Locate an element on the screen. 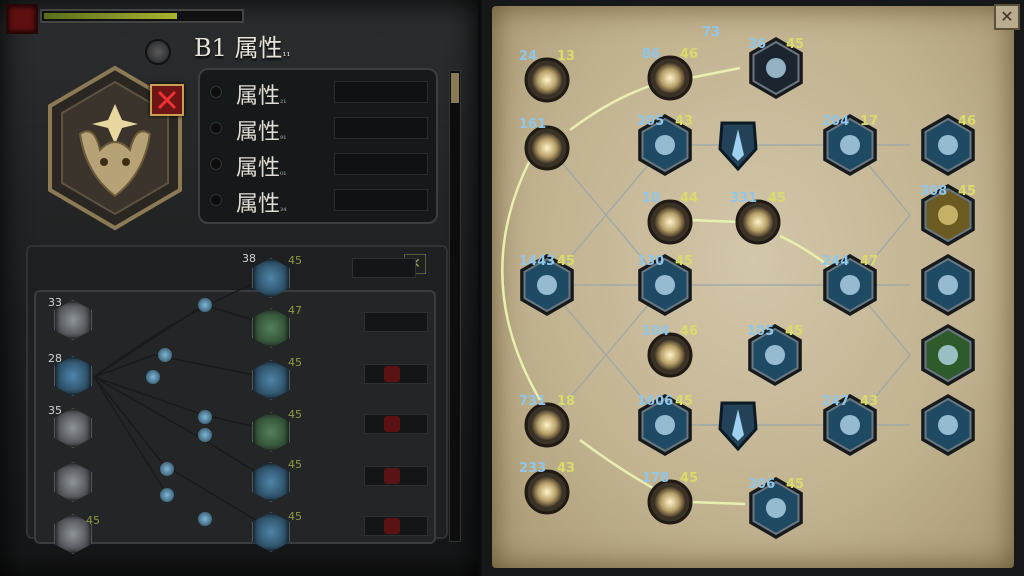  node-points-label: 24 is located at coordinates (528, 56).